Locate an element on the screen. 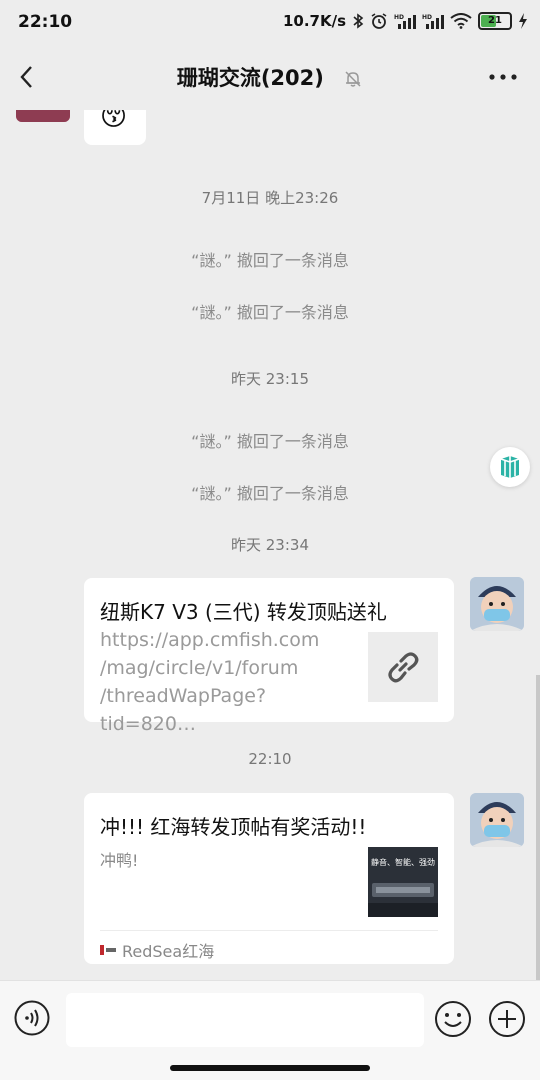 This screenshot has height=1080, width=540. emoji-message-bubble: 😚 is located at coordinates (115, 127).